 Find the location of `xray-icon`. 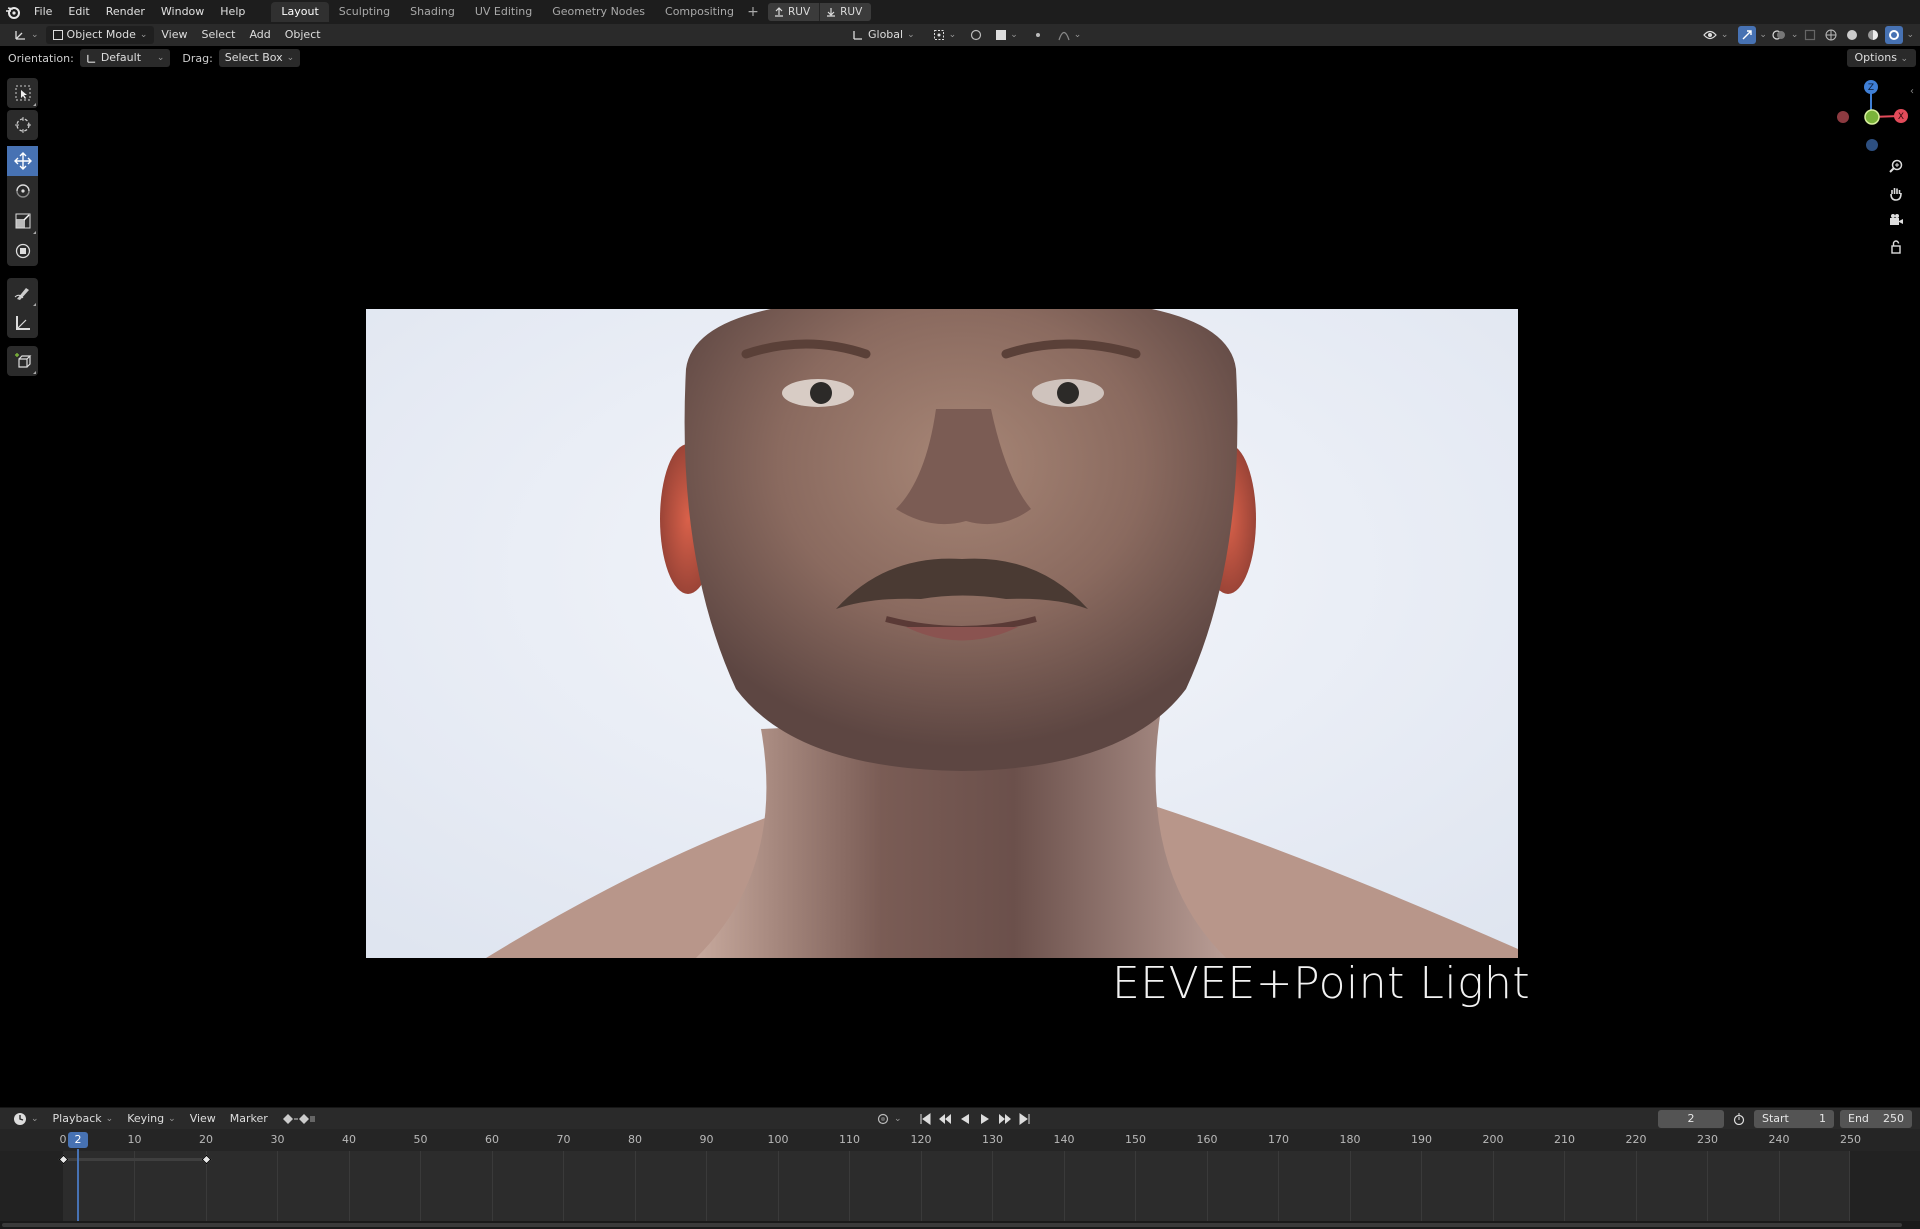

xray-icon is located at coordinates (1810, 35).